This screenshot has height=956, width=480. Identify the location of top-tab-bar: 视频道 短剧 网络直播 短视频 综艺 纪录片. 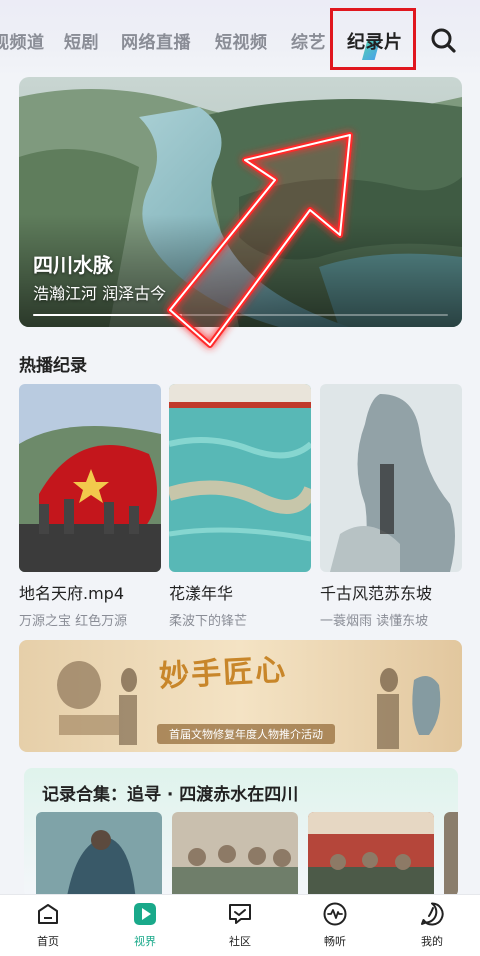
(240, 39).